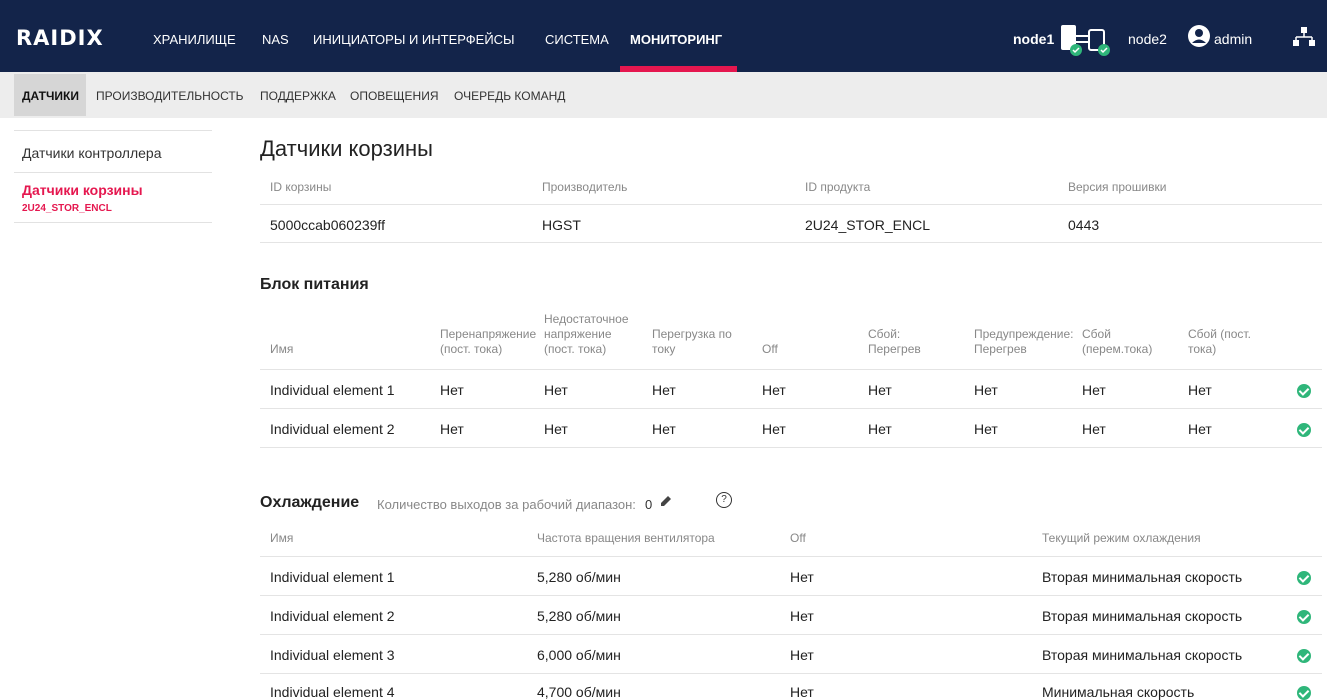 The width and height of the screenshot is (1327, 700). Describe the element at coordinates (60, 38) in the screenshot. I see `raidix-logo: RAIDIX` at that location.